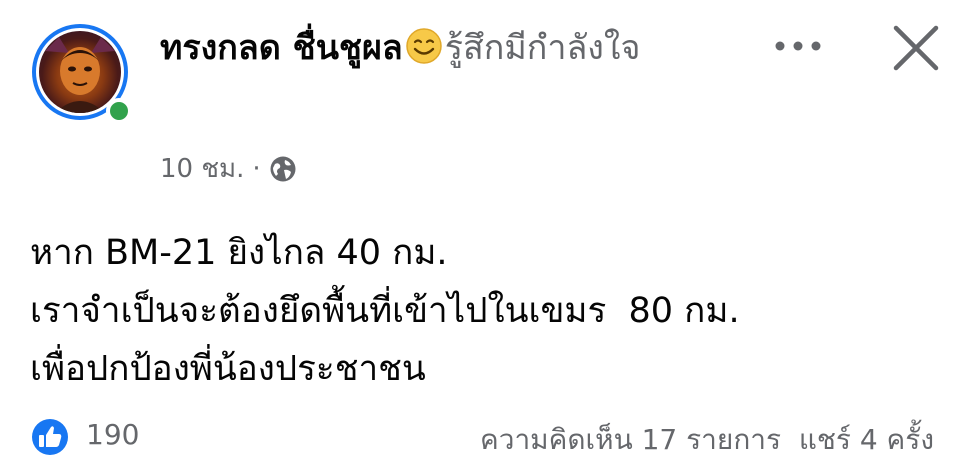 The width and height of the screenshot is (968, 467). What do you see at coordinates (50, 437) in the screenshot?
I see `like-icon` at bounding box center [50, 437].